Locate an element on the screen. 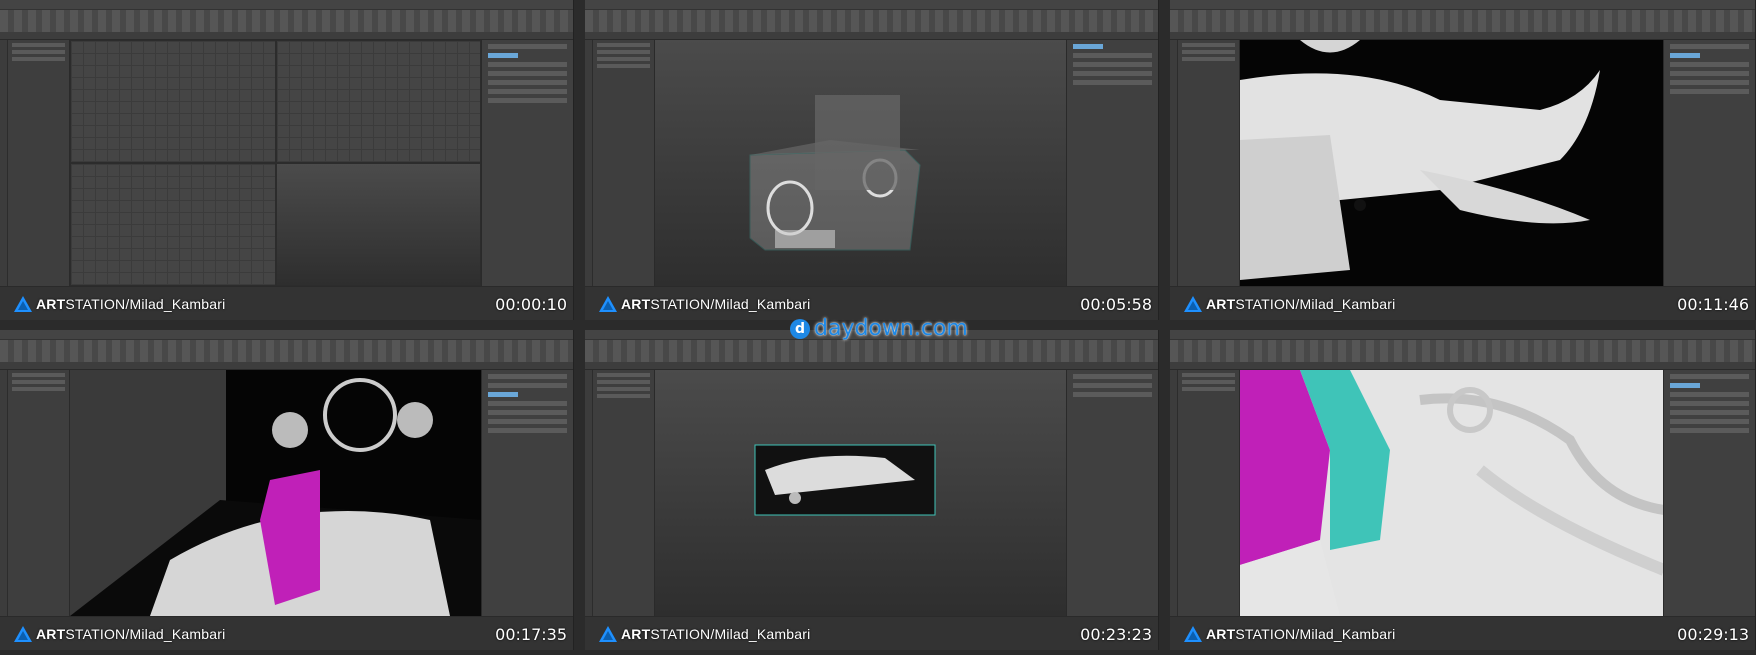  viewport-front is located at coordinates (378, 101).